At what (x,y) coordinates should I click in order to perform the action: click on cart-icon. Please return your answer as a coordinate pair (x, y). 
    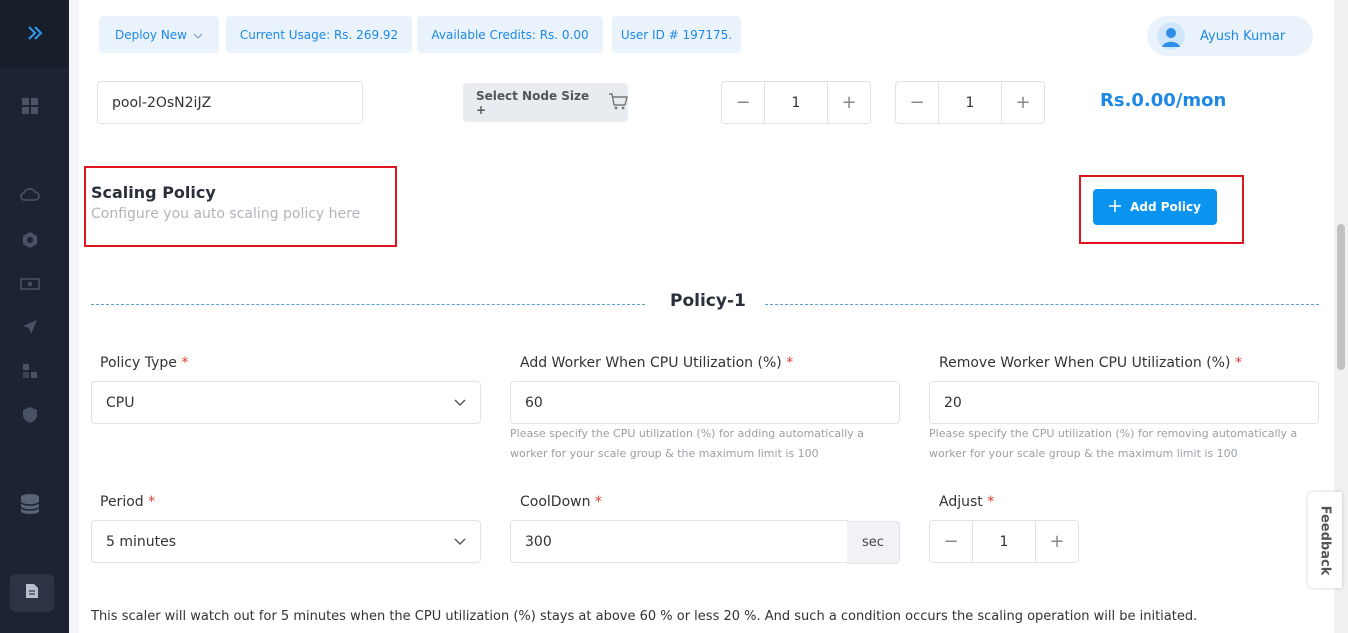
    Looking at the image, I should click on (618, 102).